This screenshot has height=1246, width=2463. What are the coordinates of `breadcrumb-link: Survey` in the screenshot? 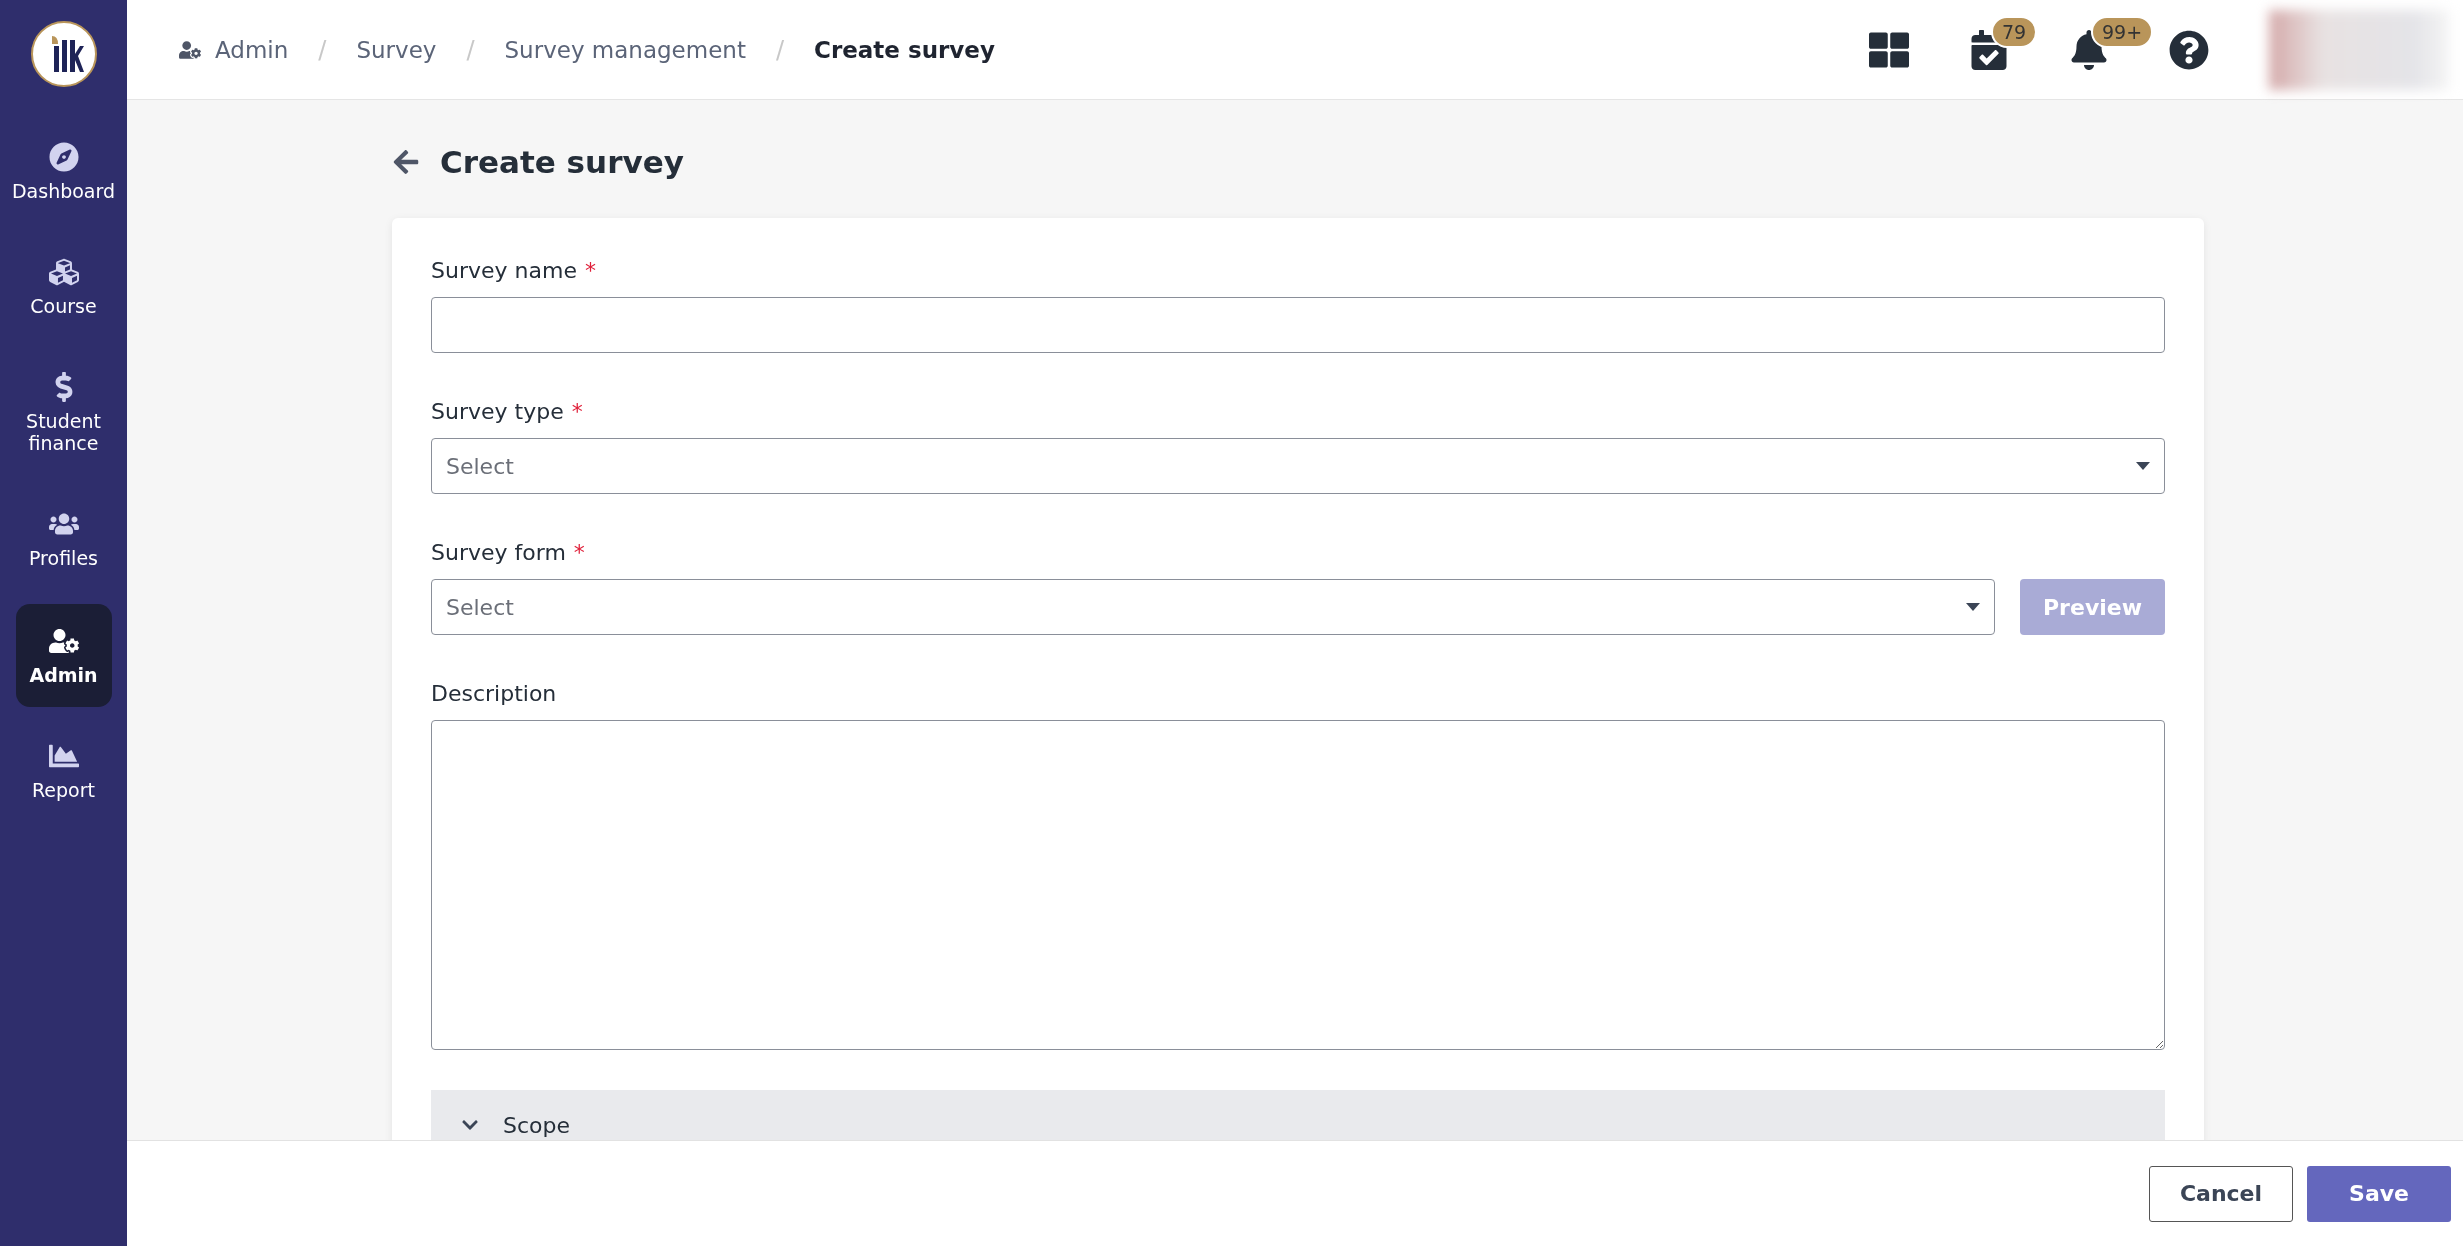 It's located at (396, 49).